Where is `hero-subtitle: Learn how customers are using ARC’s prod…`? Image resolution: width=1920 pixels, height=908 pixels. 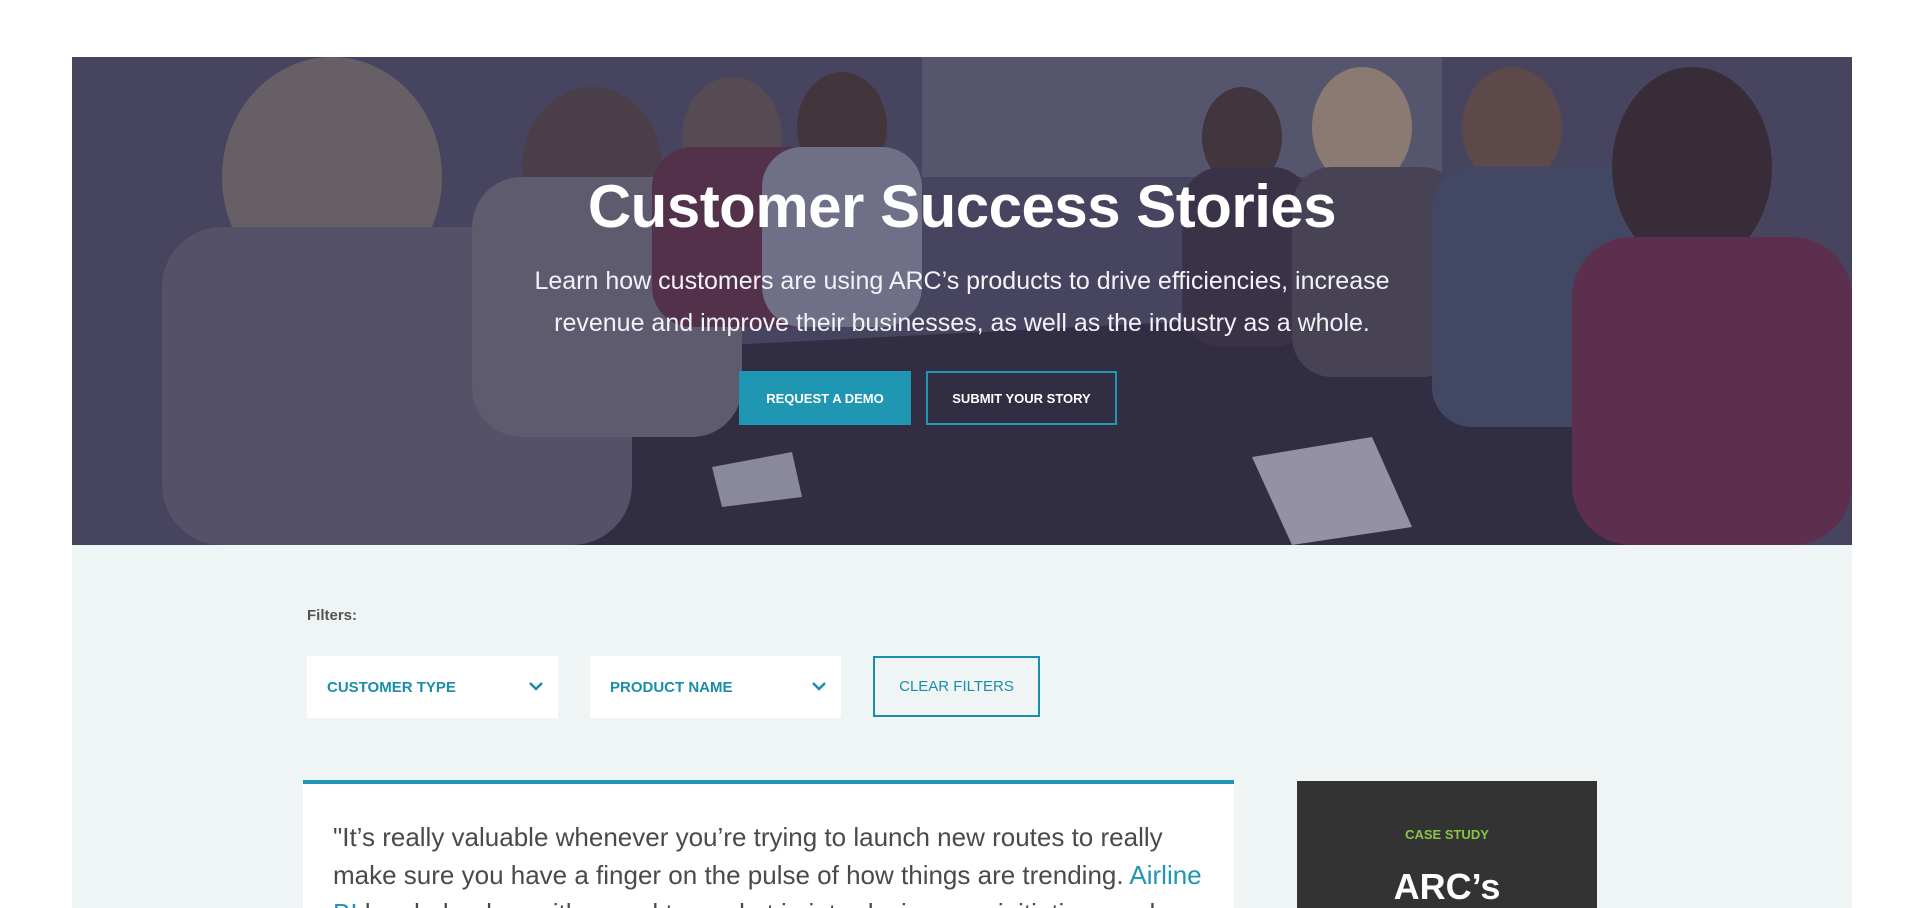 hero-subtitle: Learn how customers are using ARC’s prod… is located at coordinates (962, 302).